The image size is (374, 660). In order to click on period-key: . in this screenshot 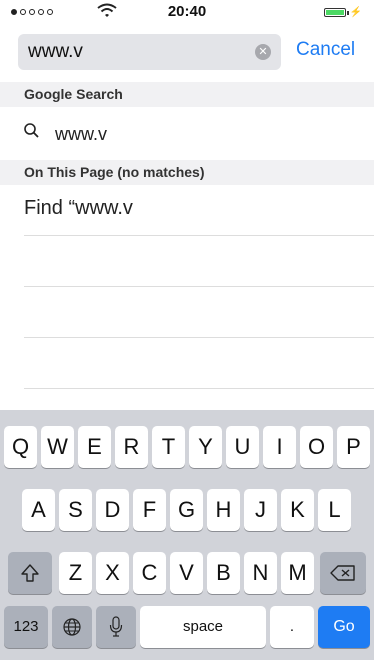, I will do `click(292, 627)`.